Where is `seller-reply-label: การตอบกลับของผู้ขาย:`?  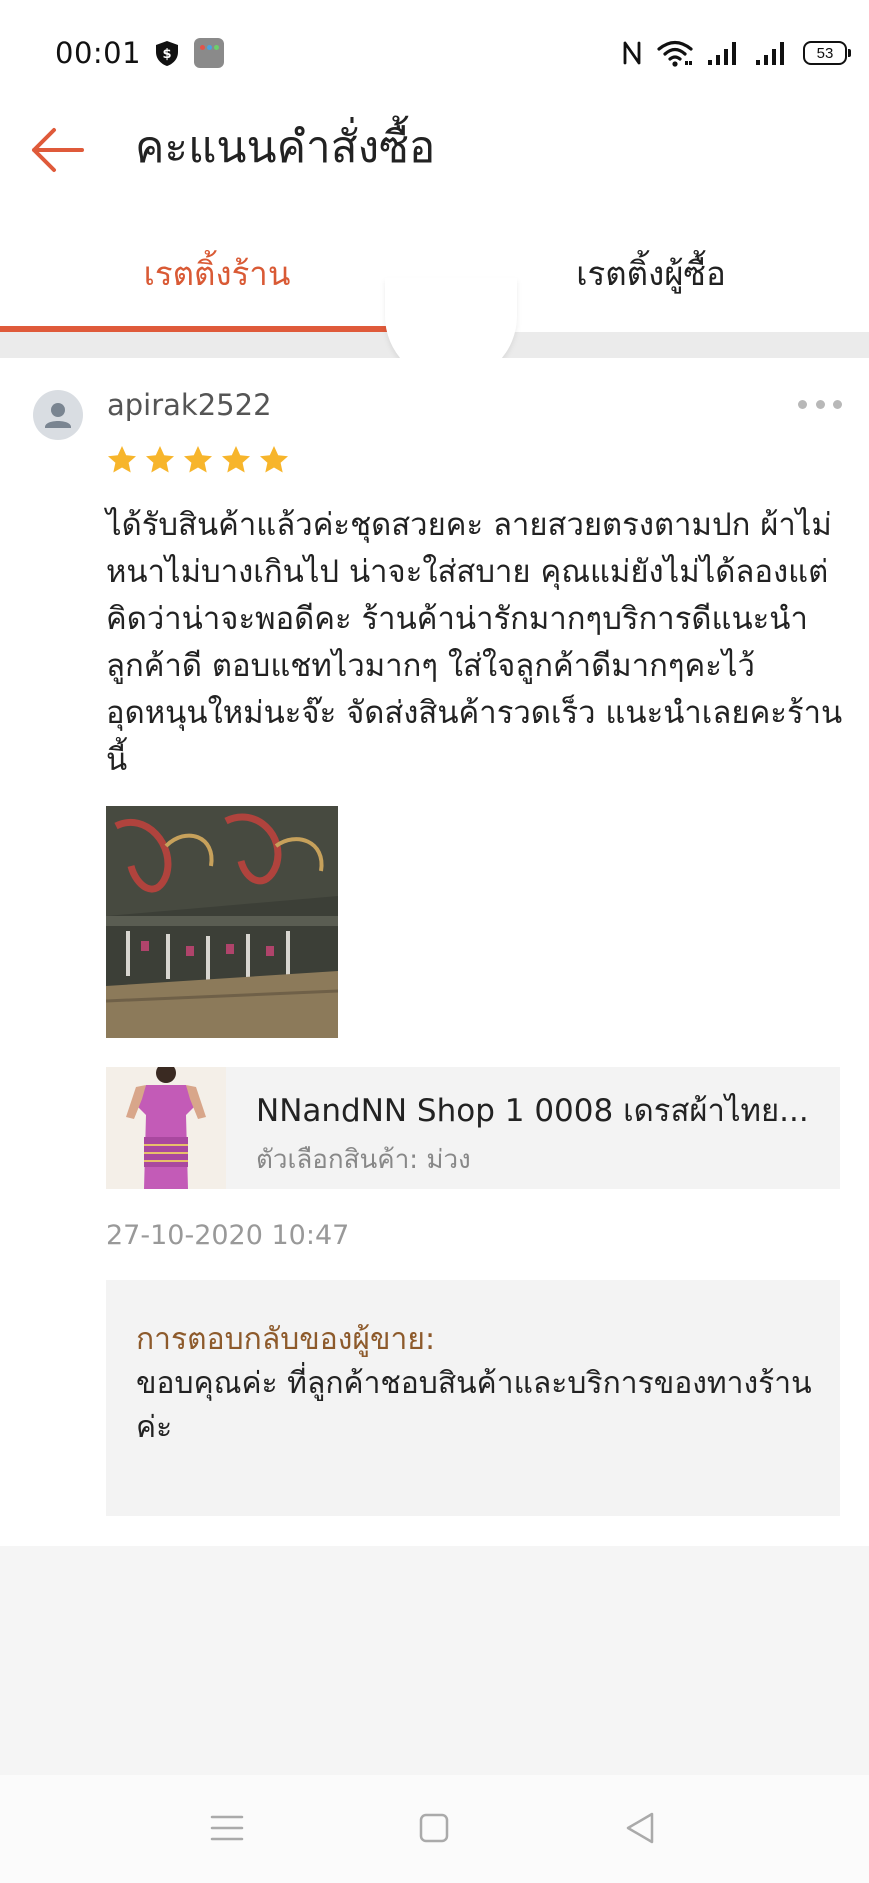 seller-reply-label: การตอบกลับของผู้ขาย: is located at coordinates (286, 1339).